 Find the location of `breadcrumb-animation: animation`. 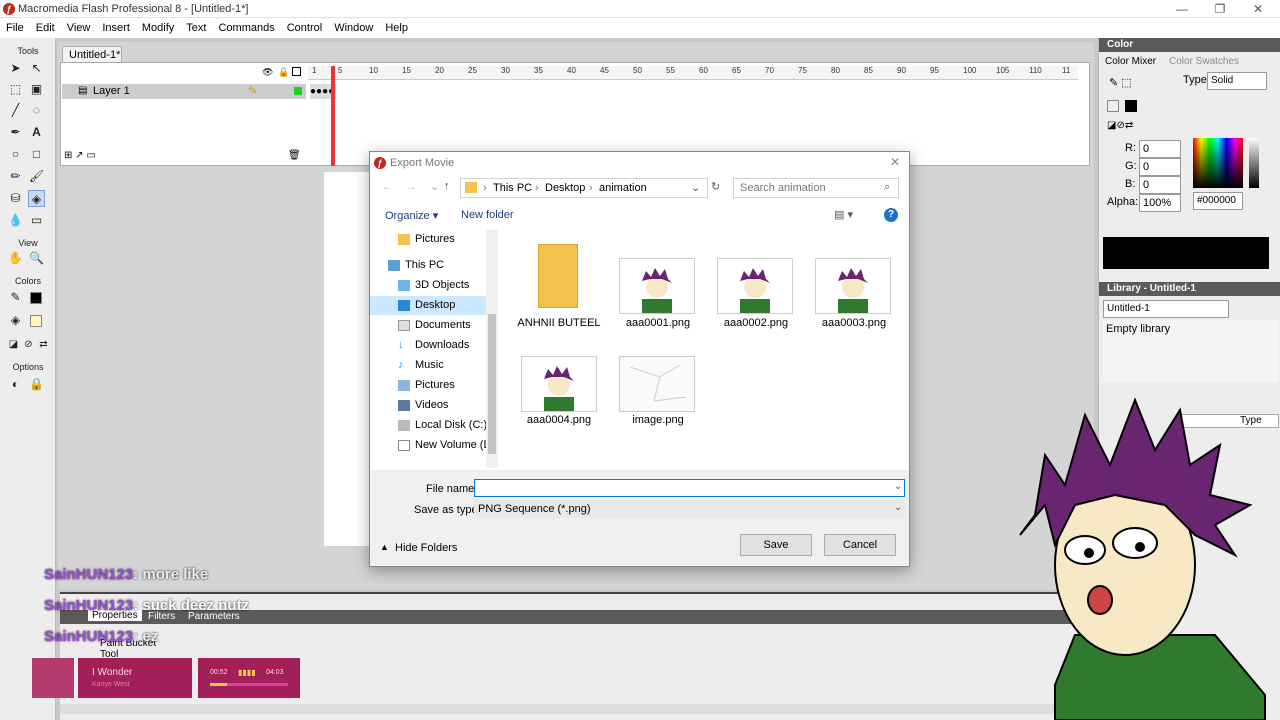

breadcrumb-animation: animation is located at coordinates (623, 188).